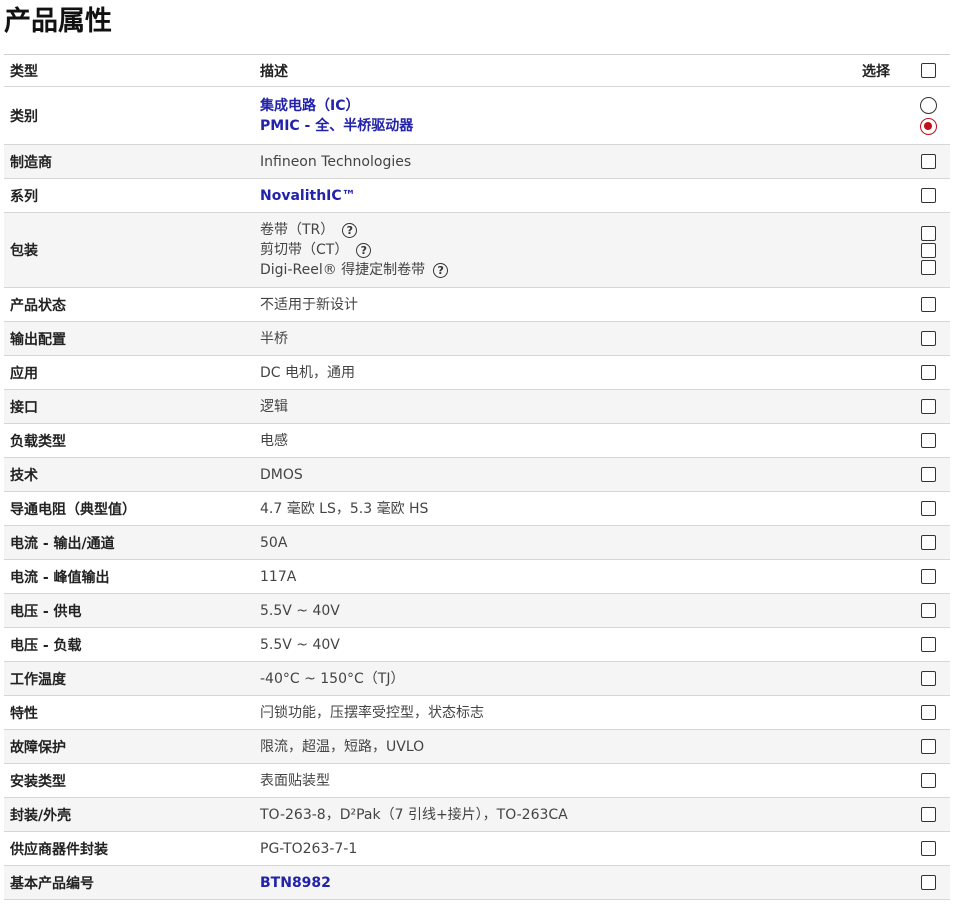 The width and height of the screenshot is (970, 905). I want to click on attribute-description: NovalithIC™, so click(308, 195).